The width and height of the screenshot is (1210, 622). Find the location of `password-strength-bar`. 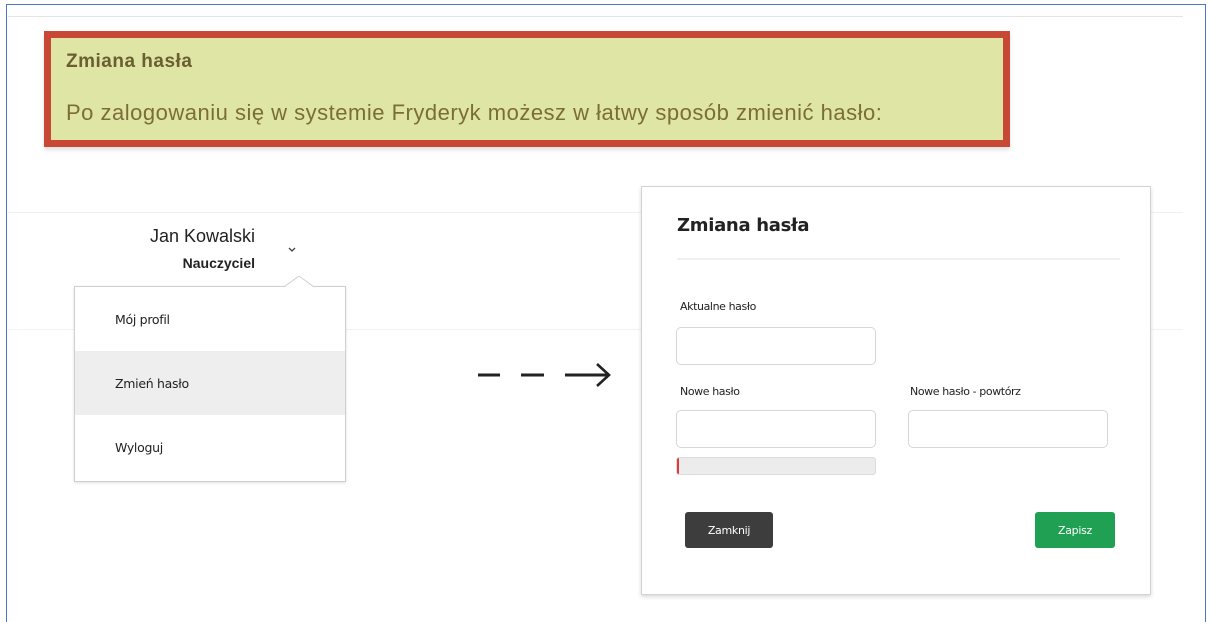

password-strength-bar is located at coordinates (776, 466).